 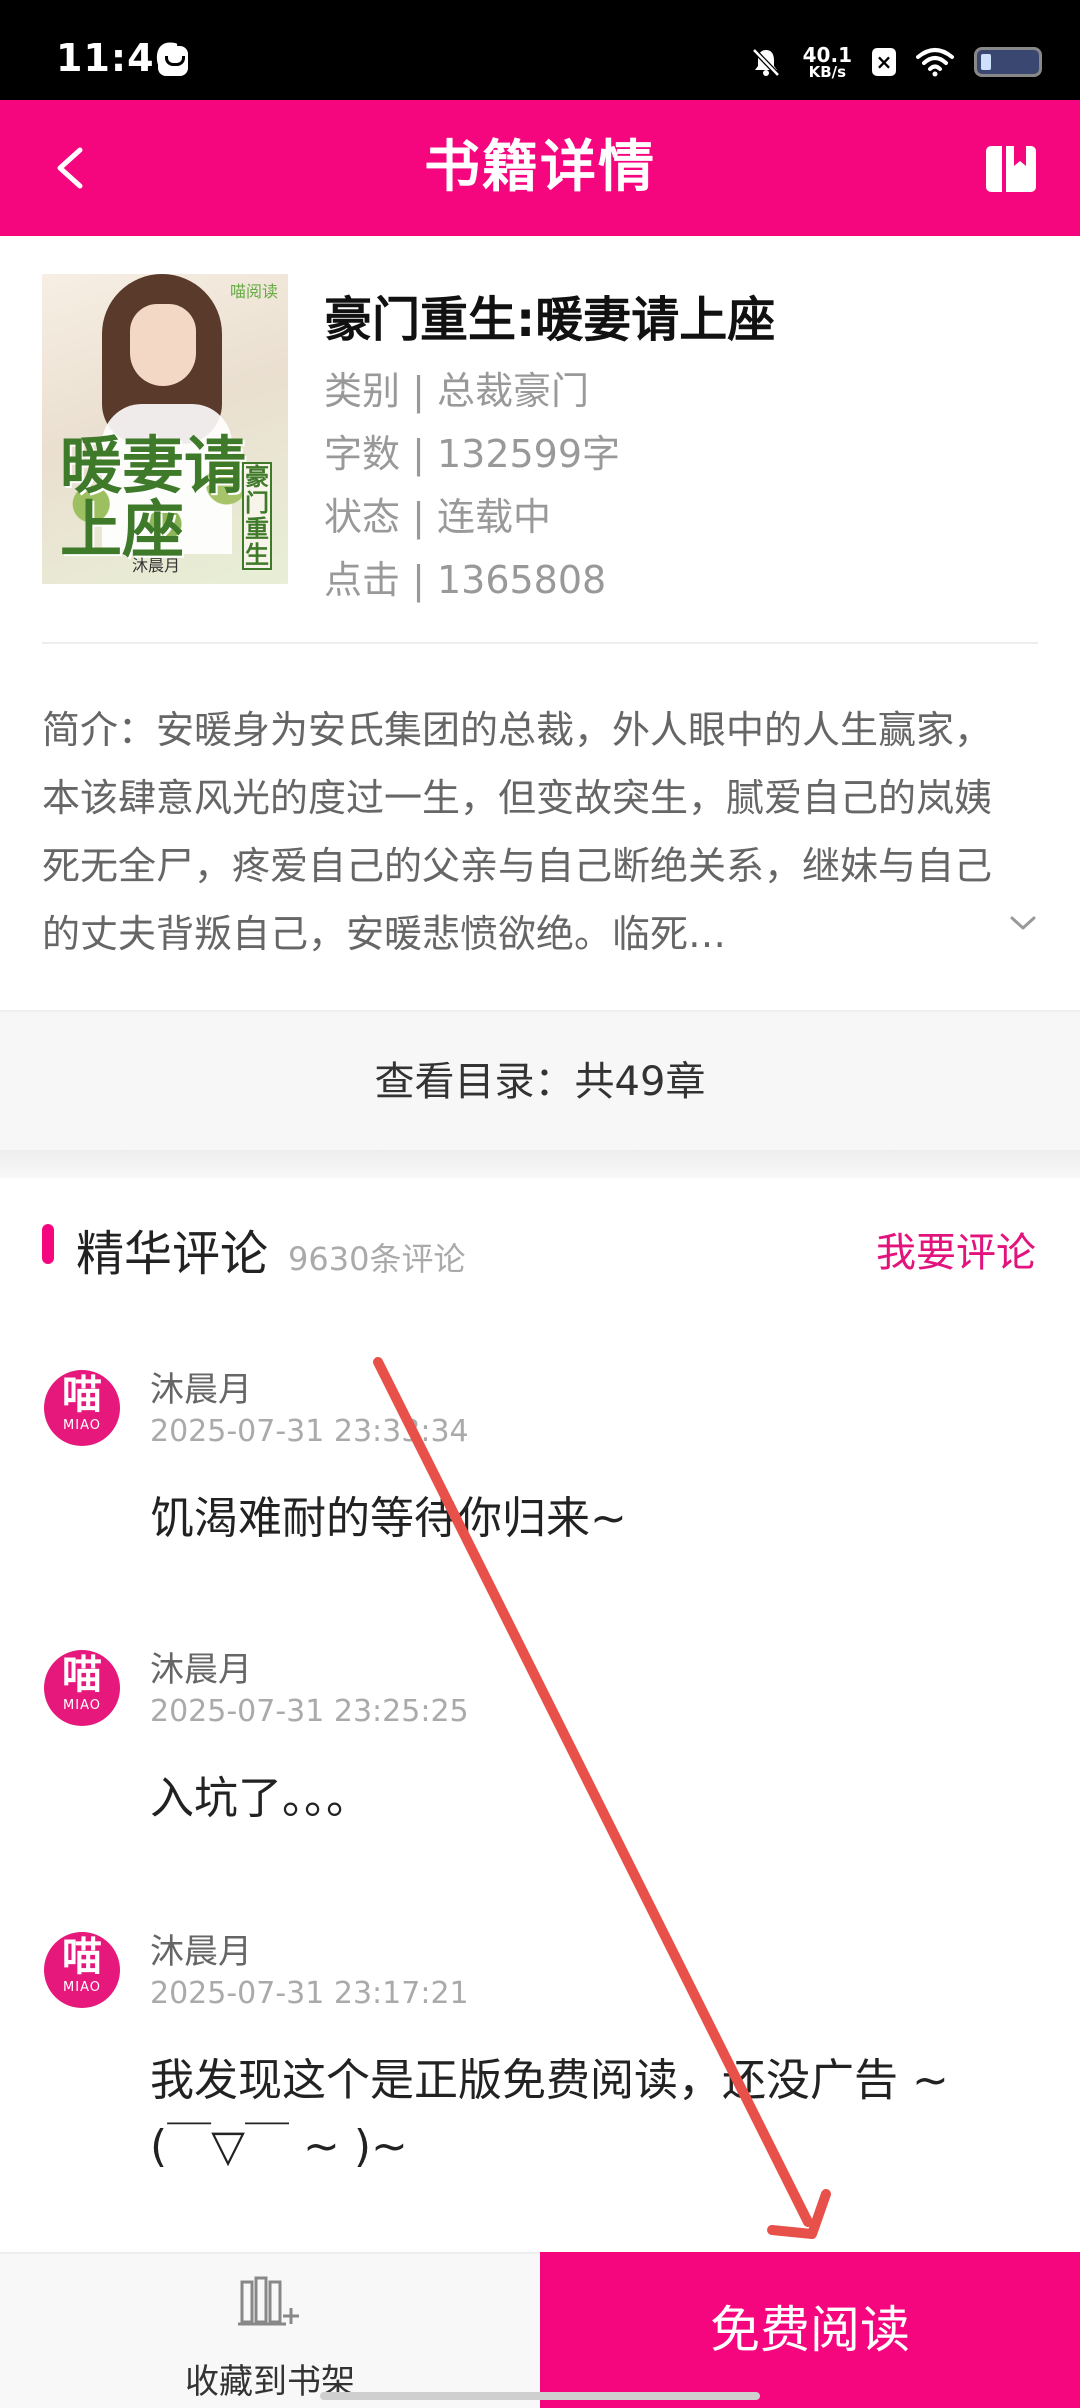 What do you see at coordinates (549, 2113) in the screenshot?
I see `comment-text: 我发现这个是正版免费阅读，还没广告 ~ (￣▽￣ ~ )~` at bounding box center [549, 2113].